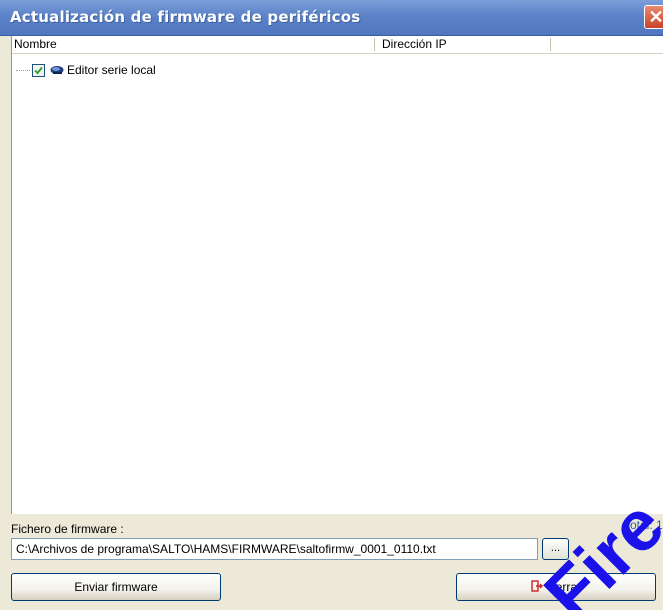 The image size is (663, 610). What do you see at coordinates (537, 588) in the screenshot?
I see `exit-door-icon` at bounding box center [537, 588].